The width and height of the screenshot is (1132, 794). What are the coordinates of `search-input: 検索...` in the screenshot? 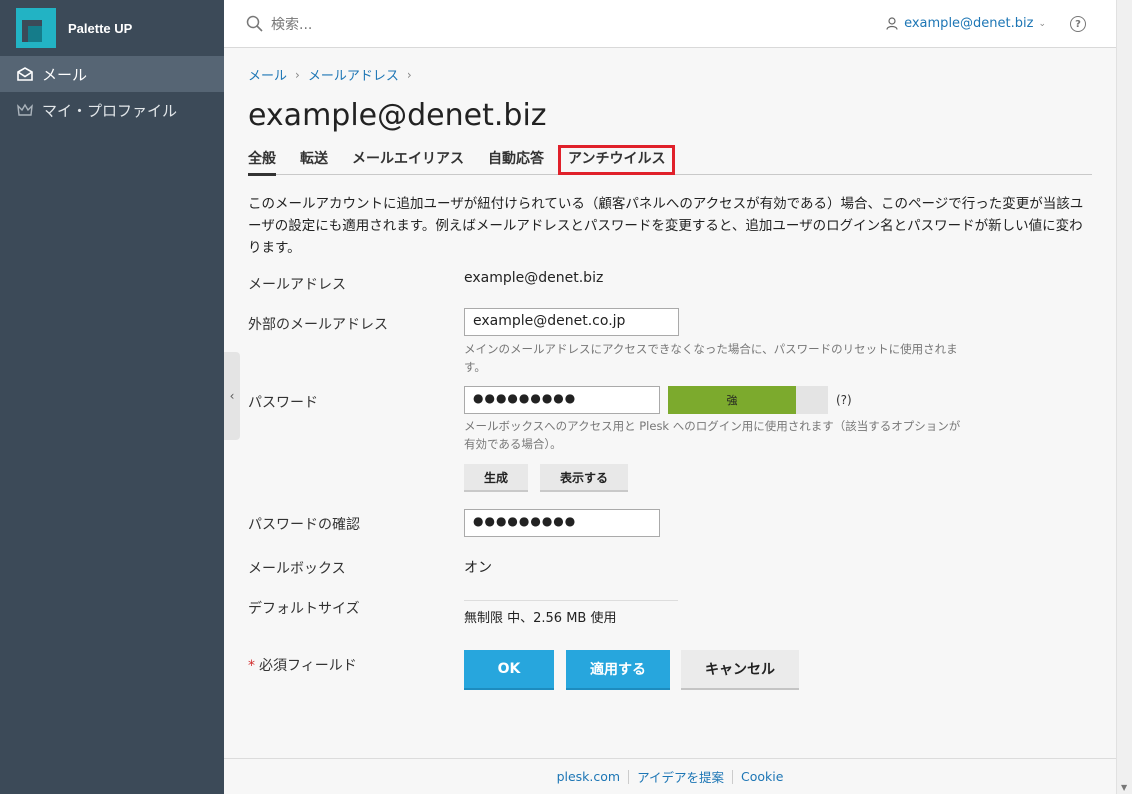 It's located at (291, 24).